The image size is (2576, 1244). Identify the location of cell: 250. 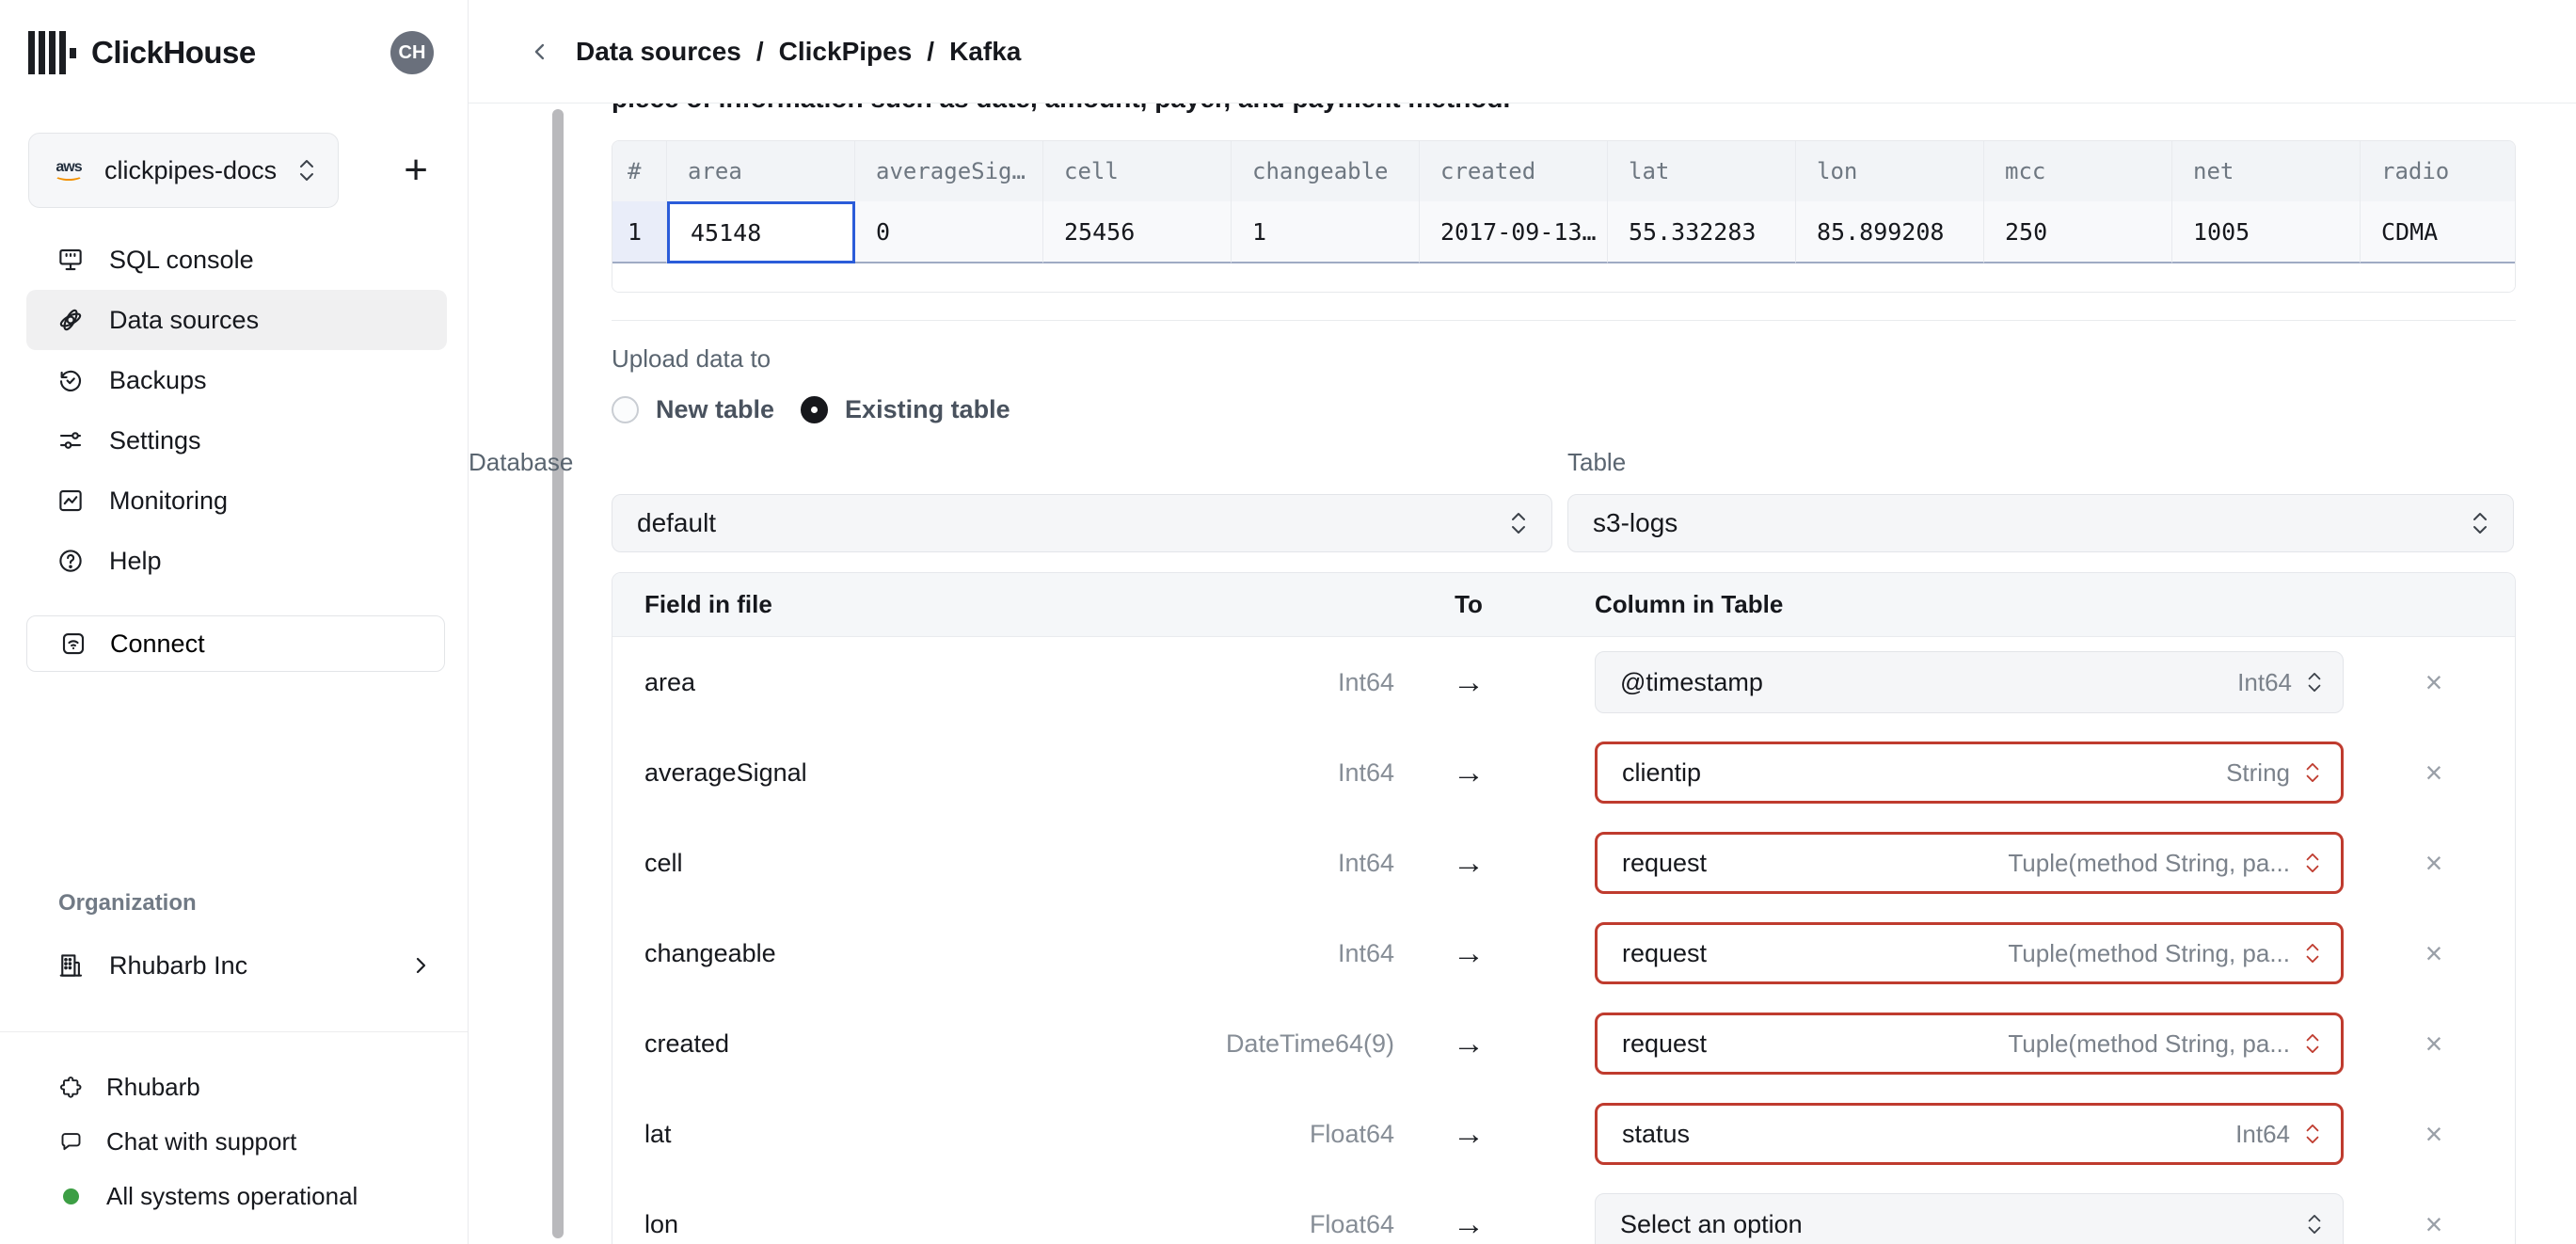
(2078, 232).